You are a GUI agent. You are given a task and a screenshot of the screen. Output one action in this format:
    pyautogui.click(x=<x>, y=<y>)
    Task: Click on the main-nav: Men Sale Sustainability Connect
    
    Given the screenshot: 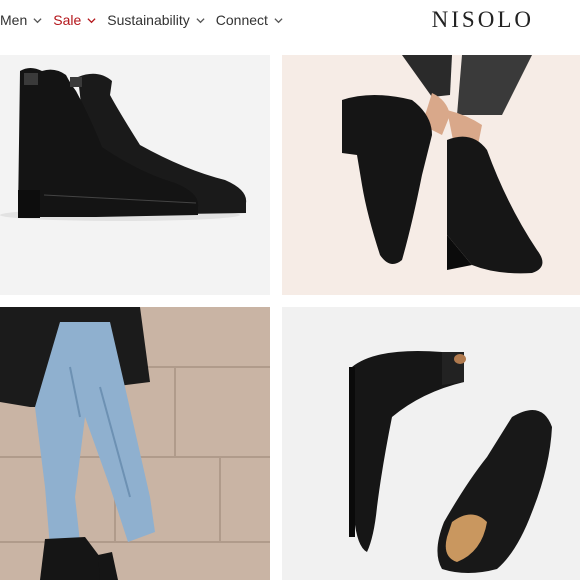 What is the action you would take?
    pyautogui.click(x=147, y=20)
    